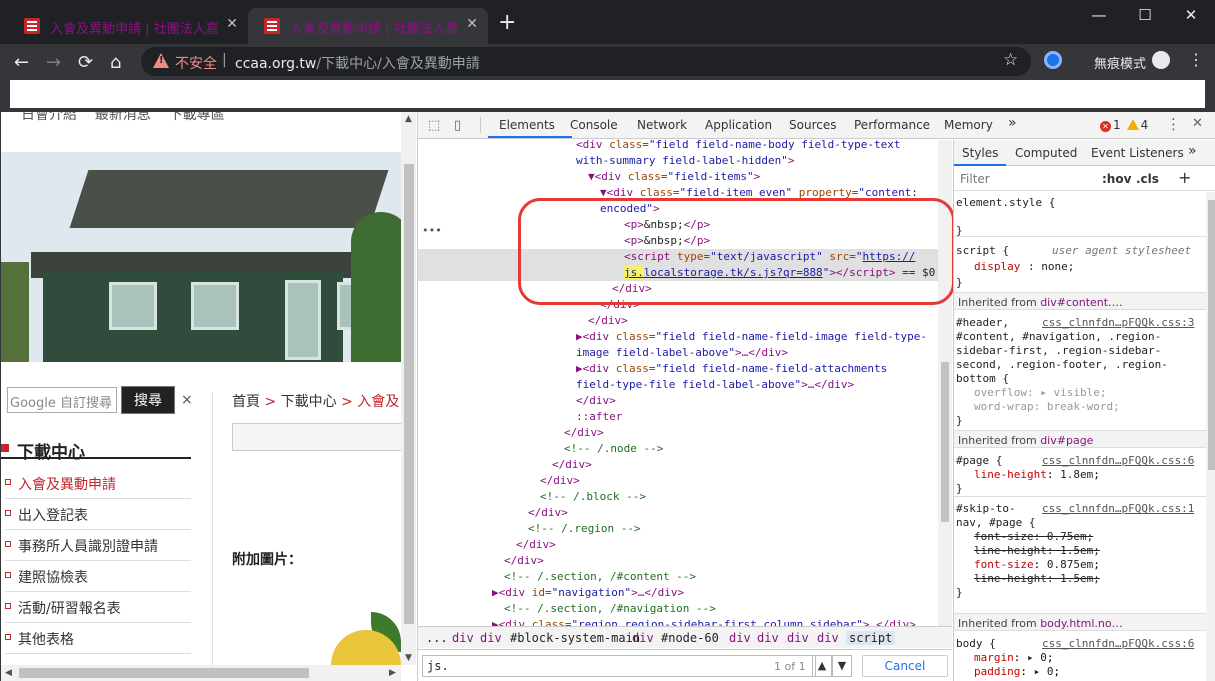 The width and height of the screenshot is (1215, 681). Describe the element at coordinates (678, 449) in the screenshot. I see `dom-node-line: <!-- /.node -->` at that location.